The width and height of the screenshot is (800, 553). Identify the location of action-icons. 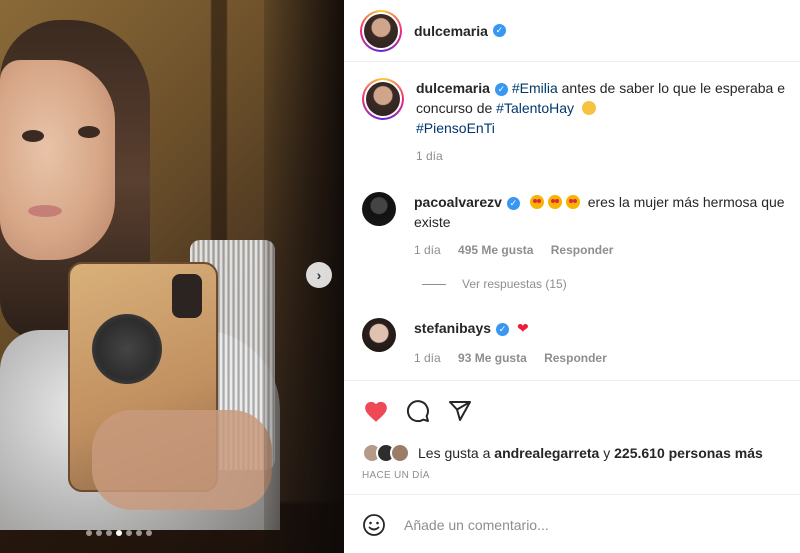
(418, 411).